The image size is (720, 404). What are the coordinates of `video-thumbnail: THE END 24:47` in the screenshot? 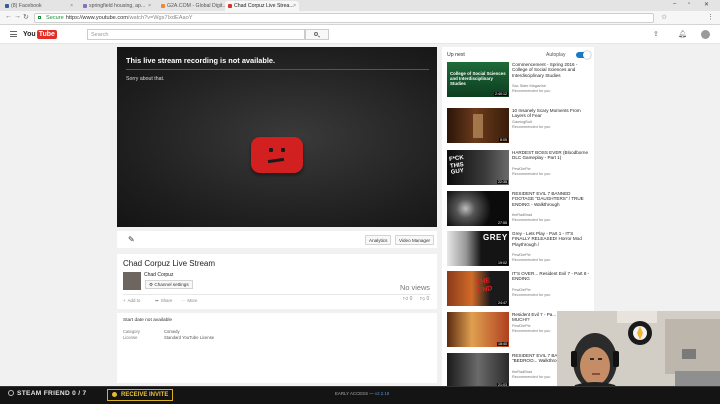 It's located at (478, 288).